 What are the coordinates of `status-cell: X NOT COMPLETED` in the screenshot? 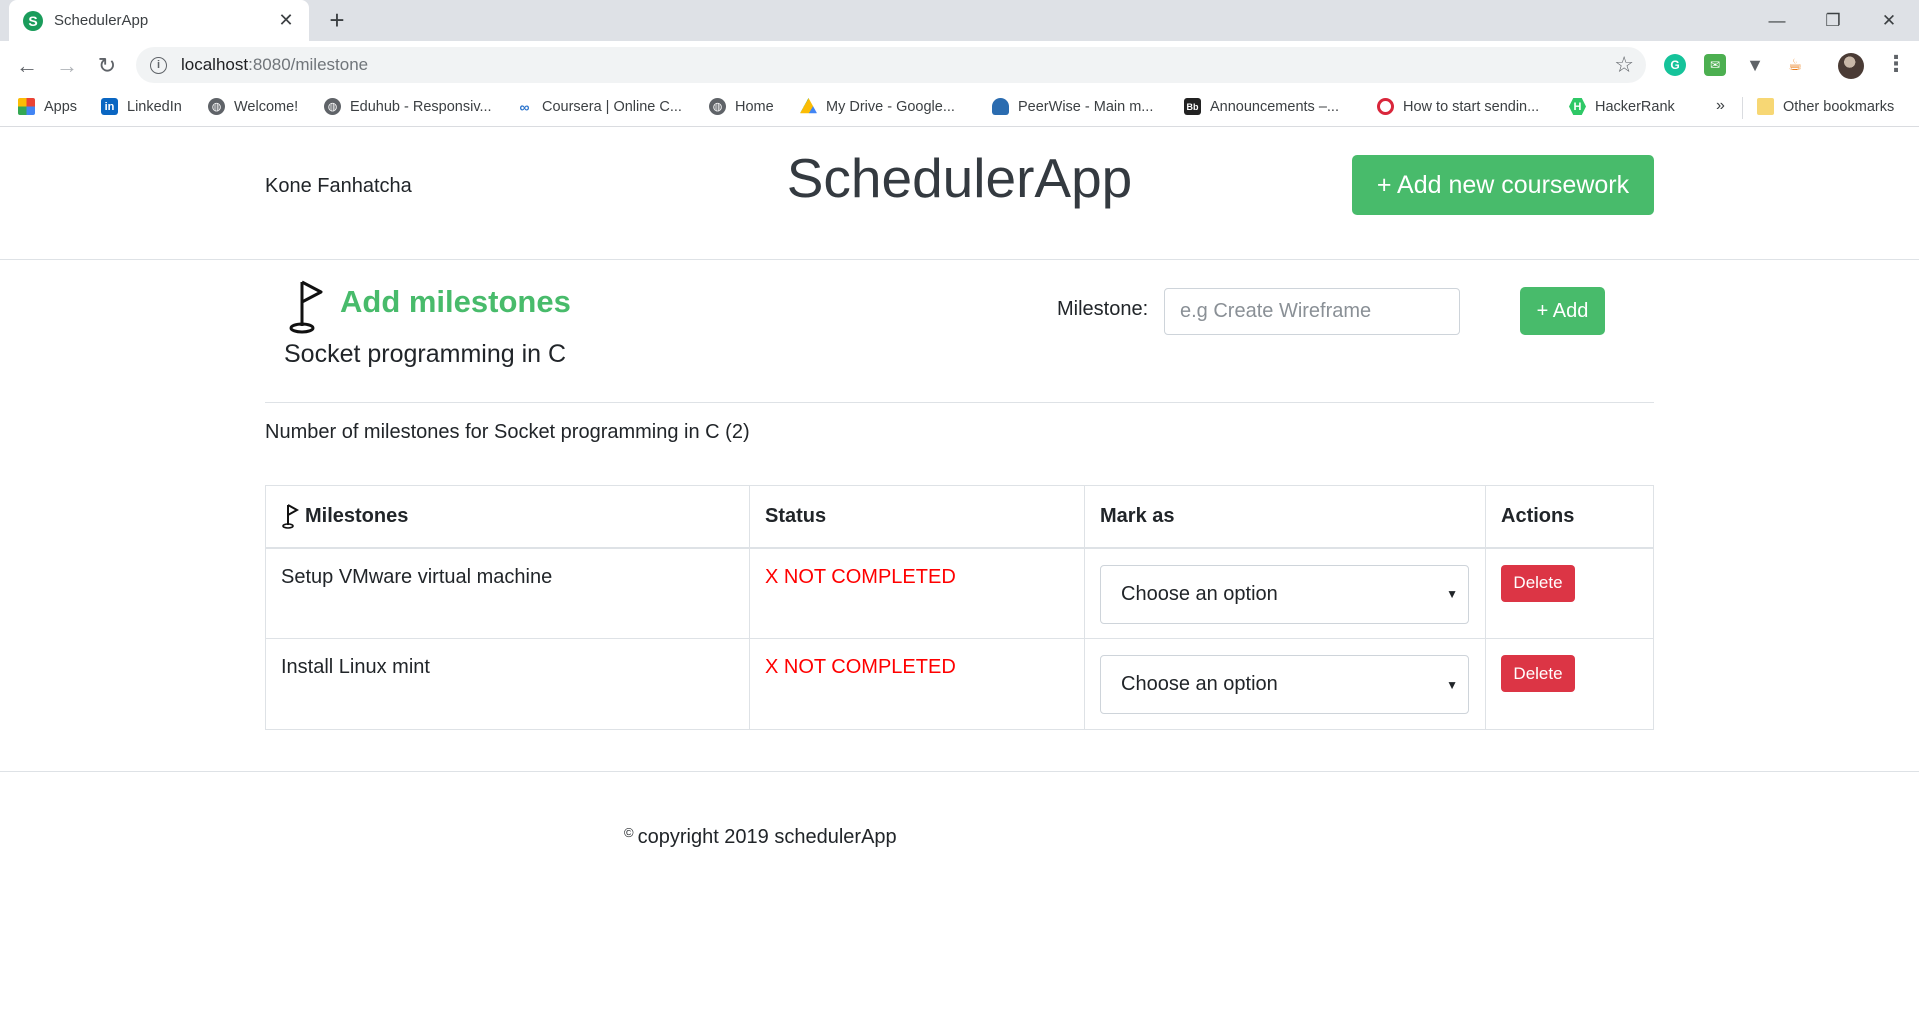 It's located at (917, 593).